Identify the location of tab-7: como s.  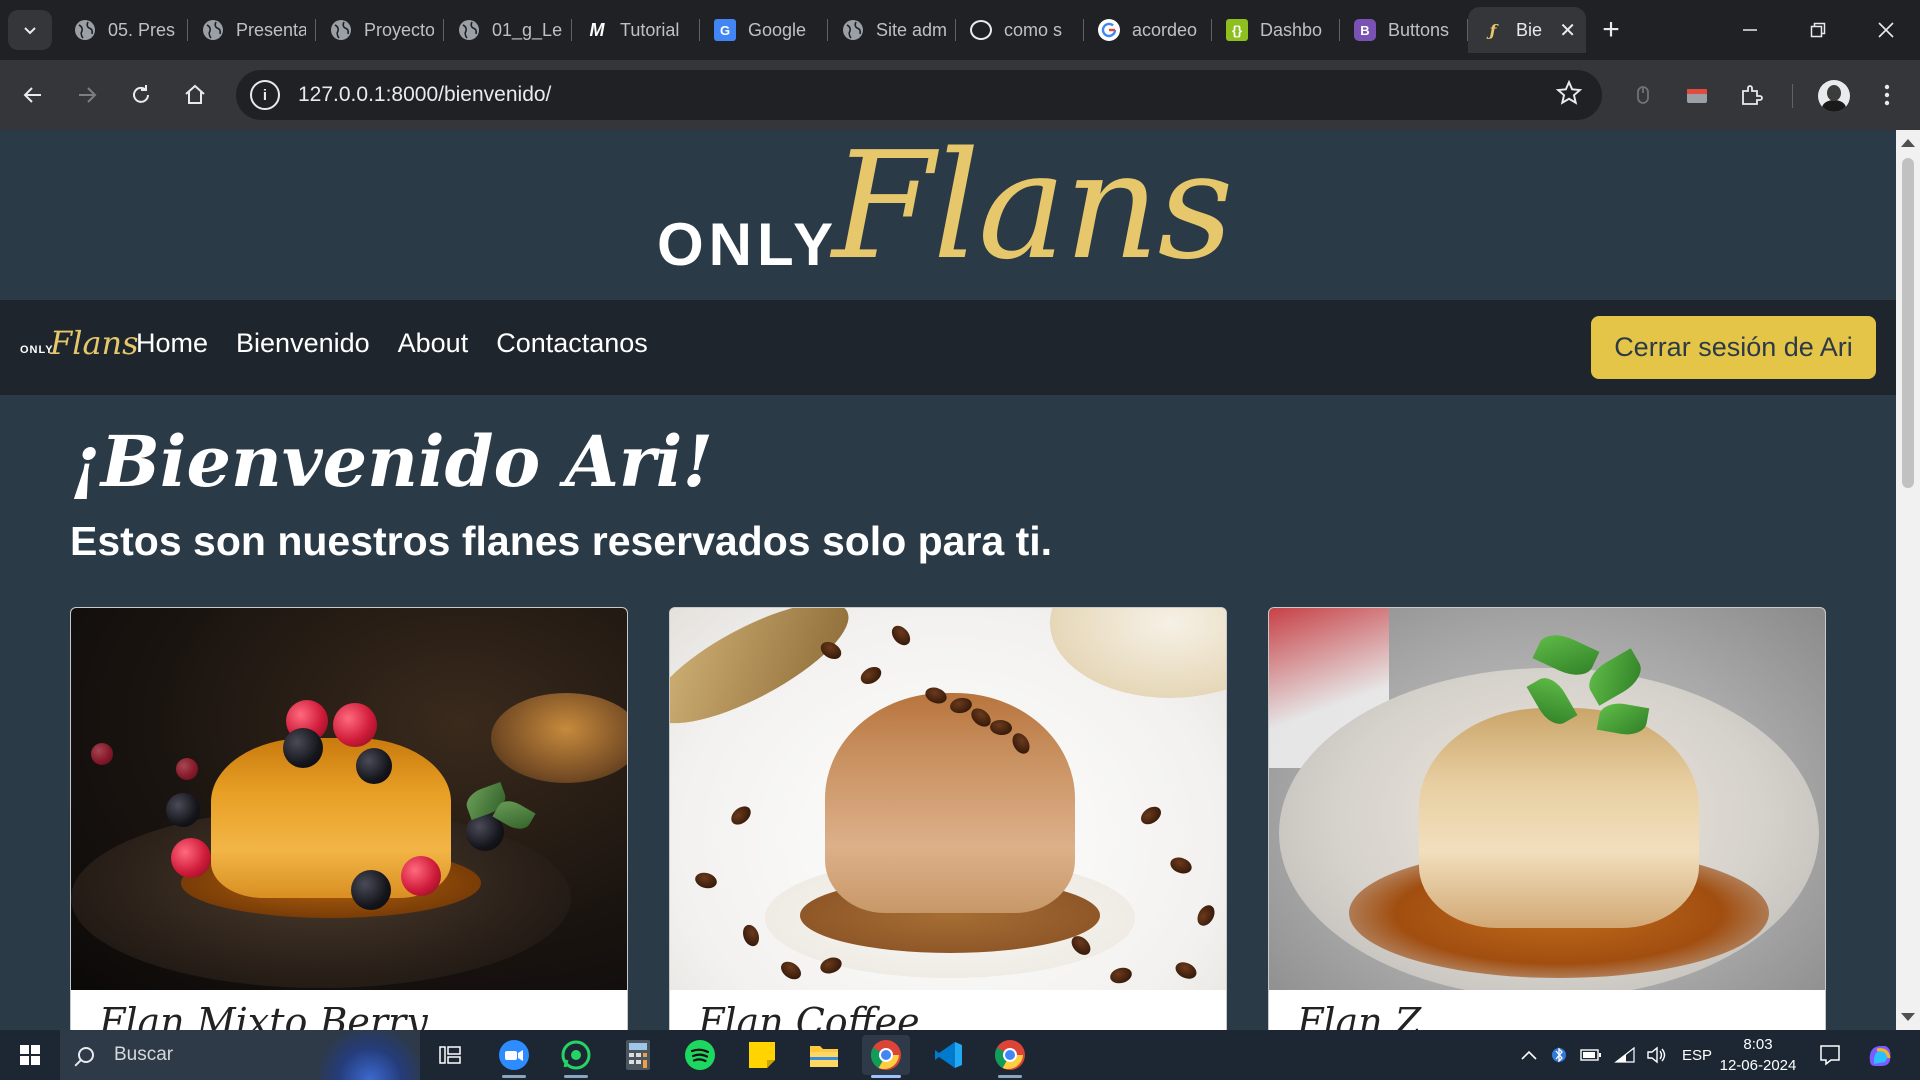
(1020, 30).